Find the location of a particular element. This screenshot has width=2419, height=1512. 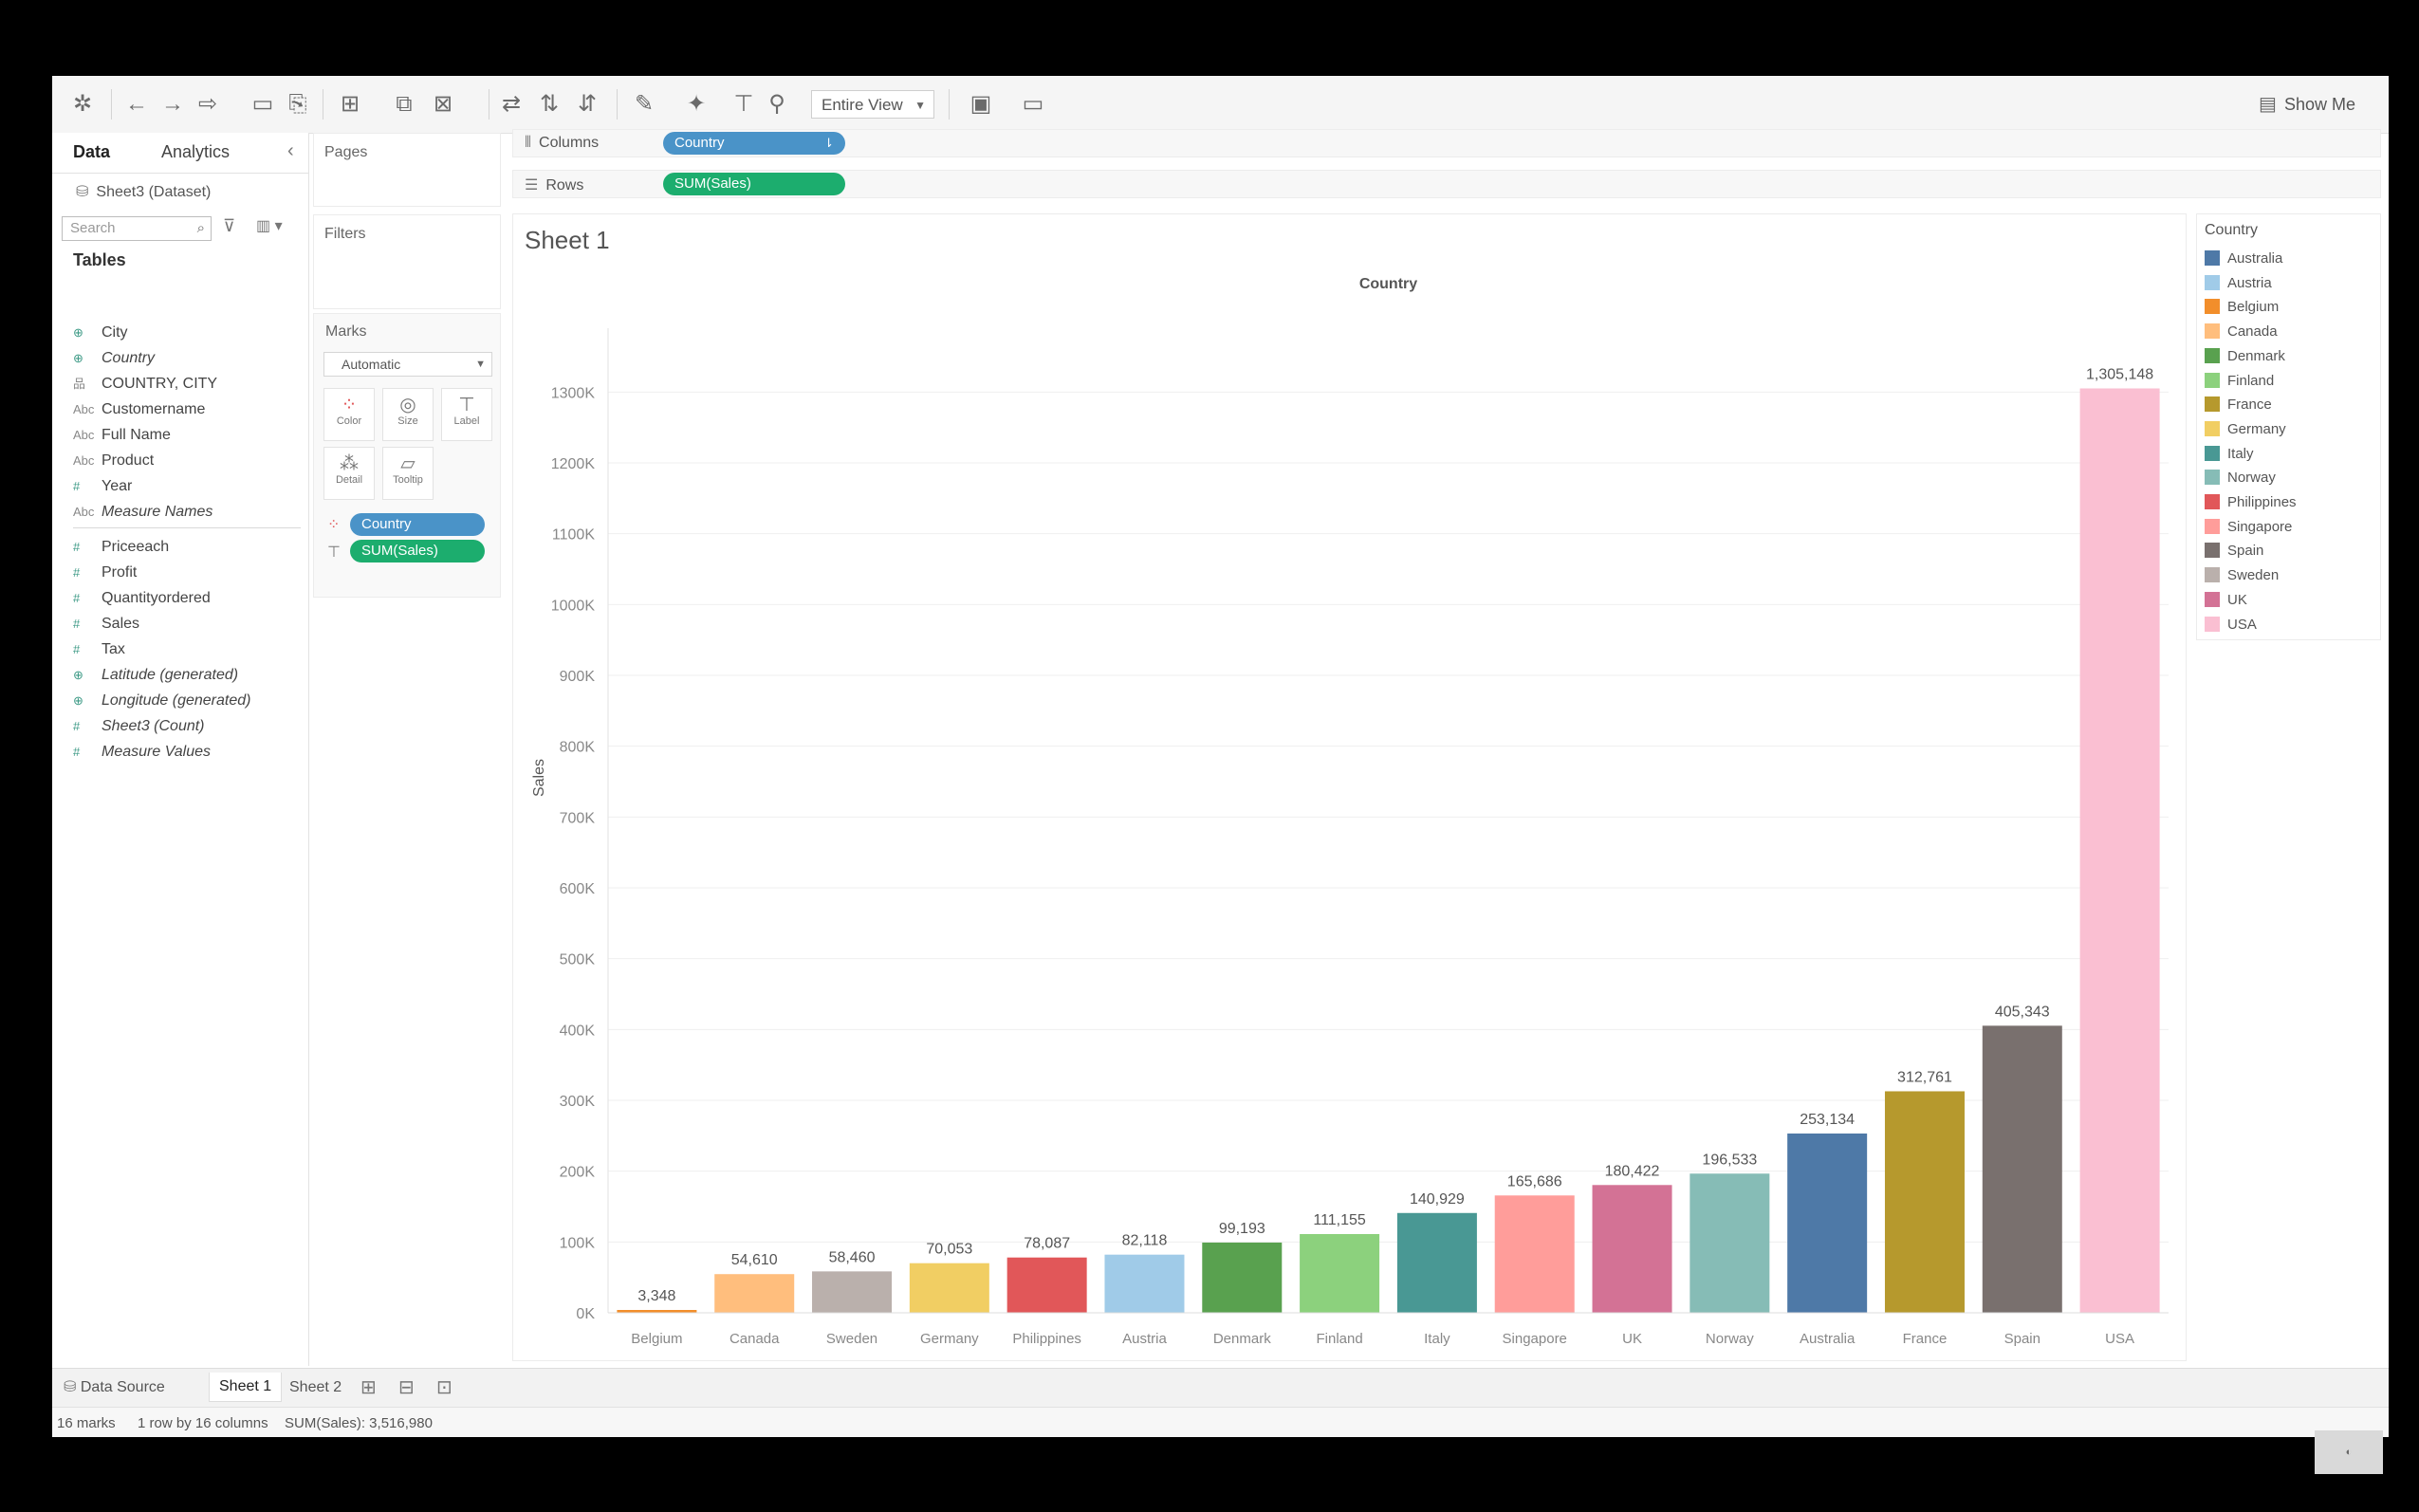

fix-axes-icon: ⚲ is located at coordinates (777, 104).